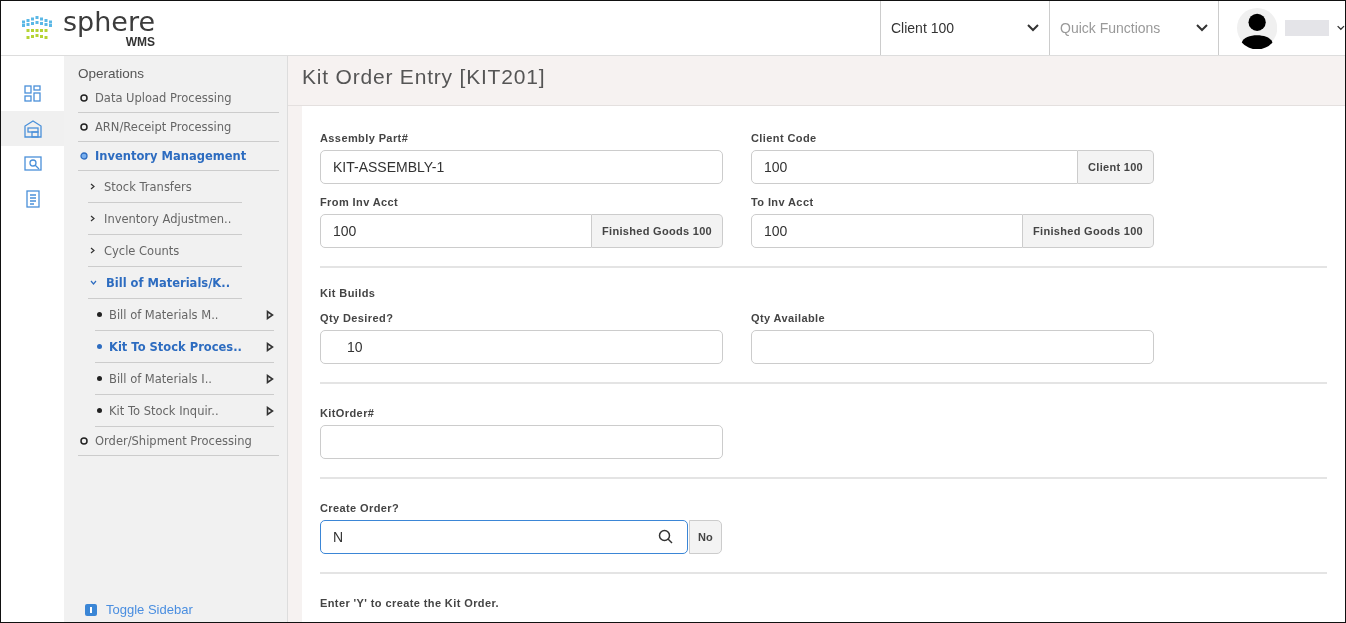 The width and height of the screenshot is (1346, 623). I want to click on search-icon, so click(665, 536).